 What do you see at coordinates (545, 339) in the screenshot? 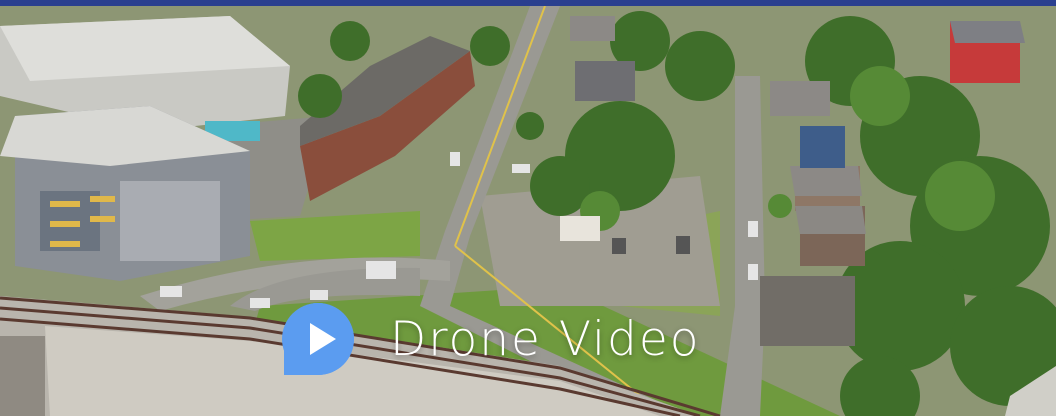
I see `drone-video-label: Drone Video` at bounding box center [545, 339].